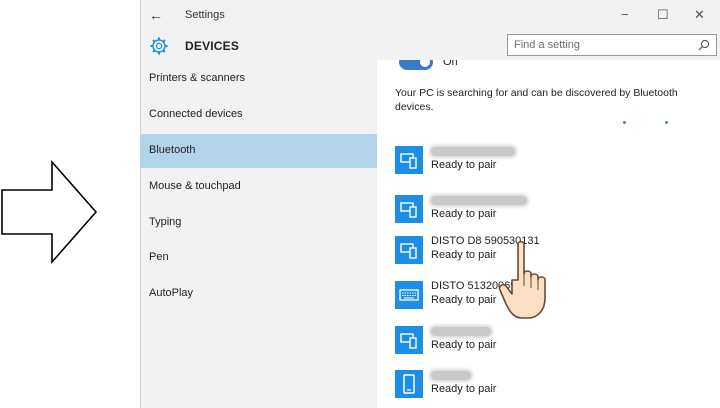 The width and height of the screenshot is (720, 408). I want to click on close-button: ✕, so click(699, 15).